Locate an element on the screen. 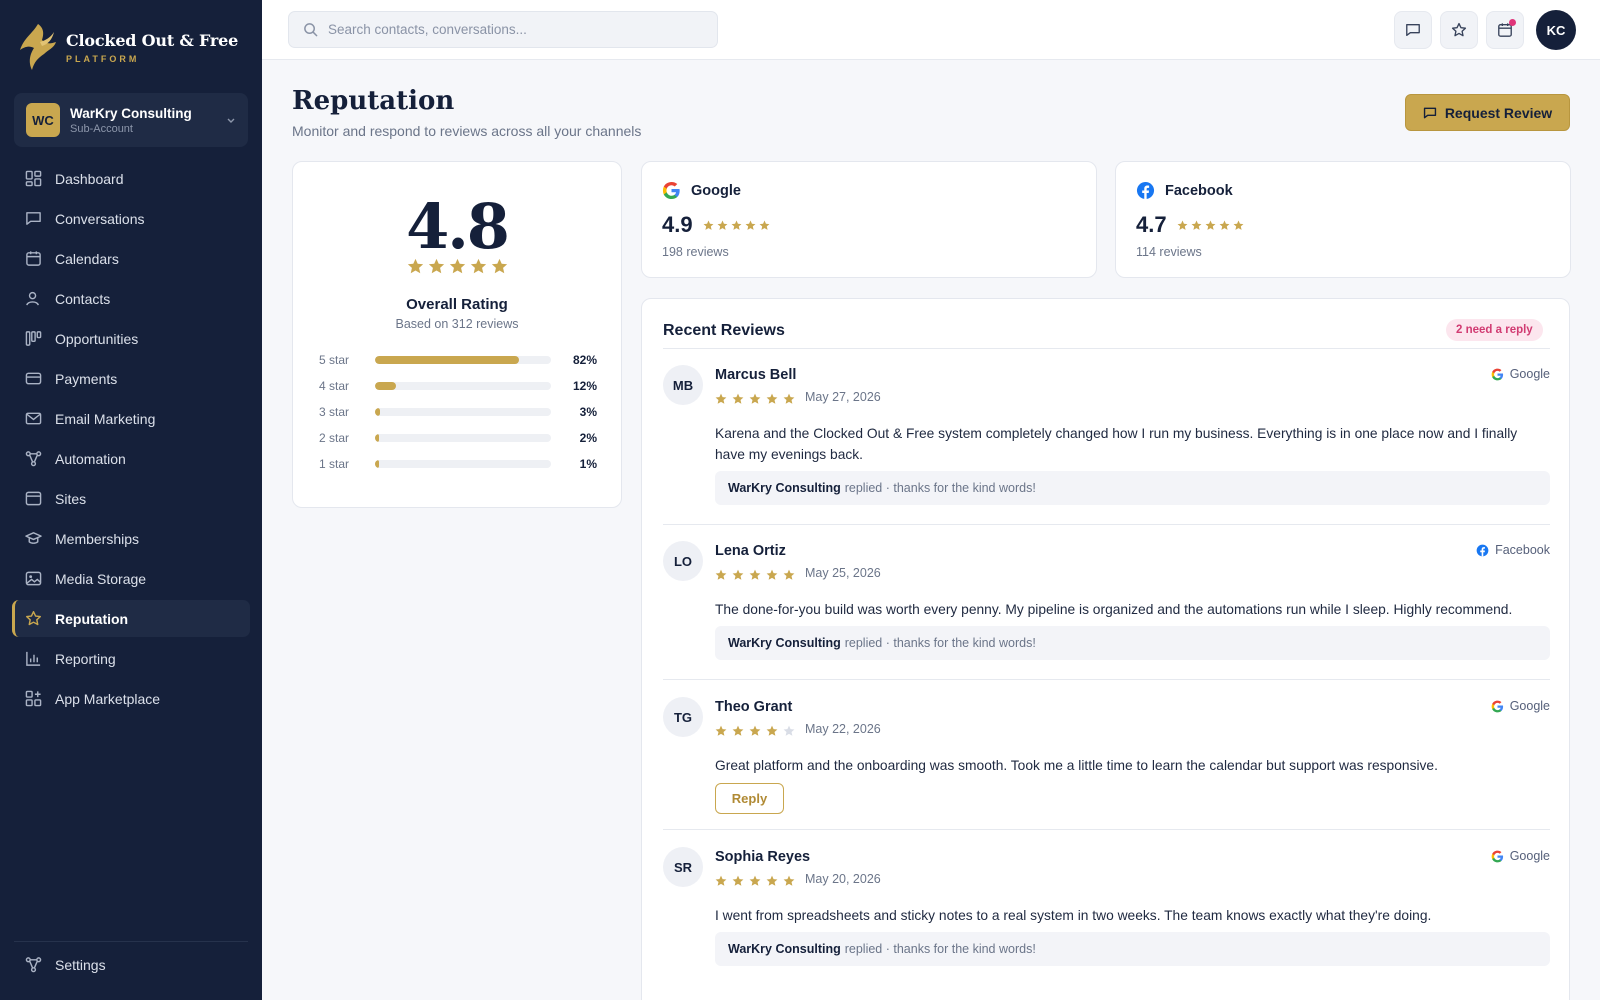 This screenshot has width=1600, height=1000. bar-chart-icon is located at coordinates (33, 658).